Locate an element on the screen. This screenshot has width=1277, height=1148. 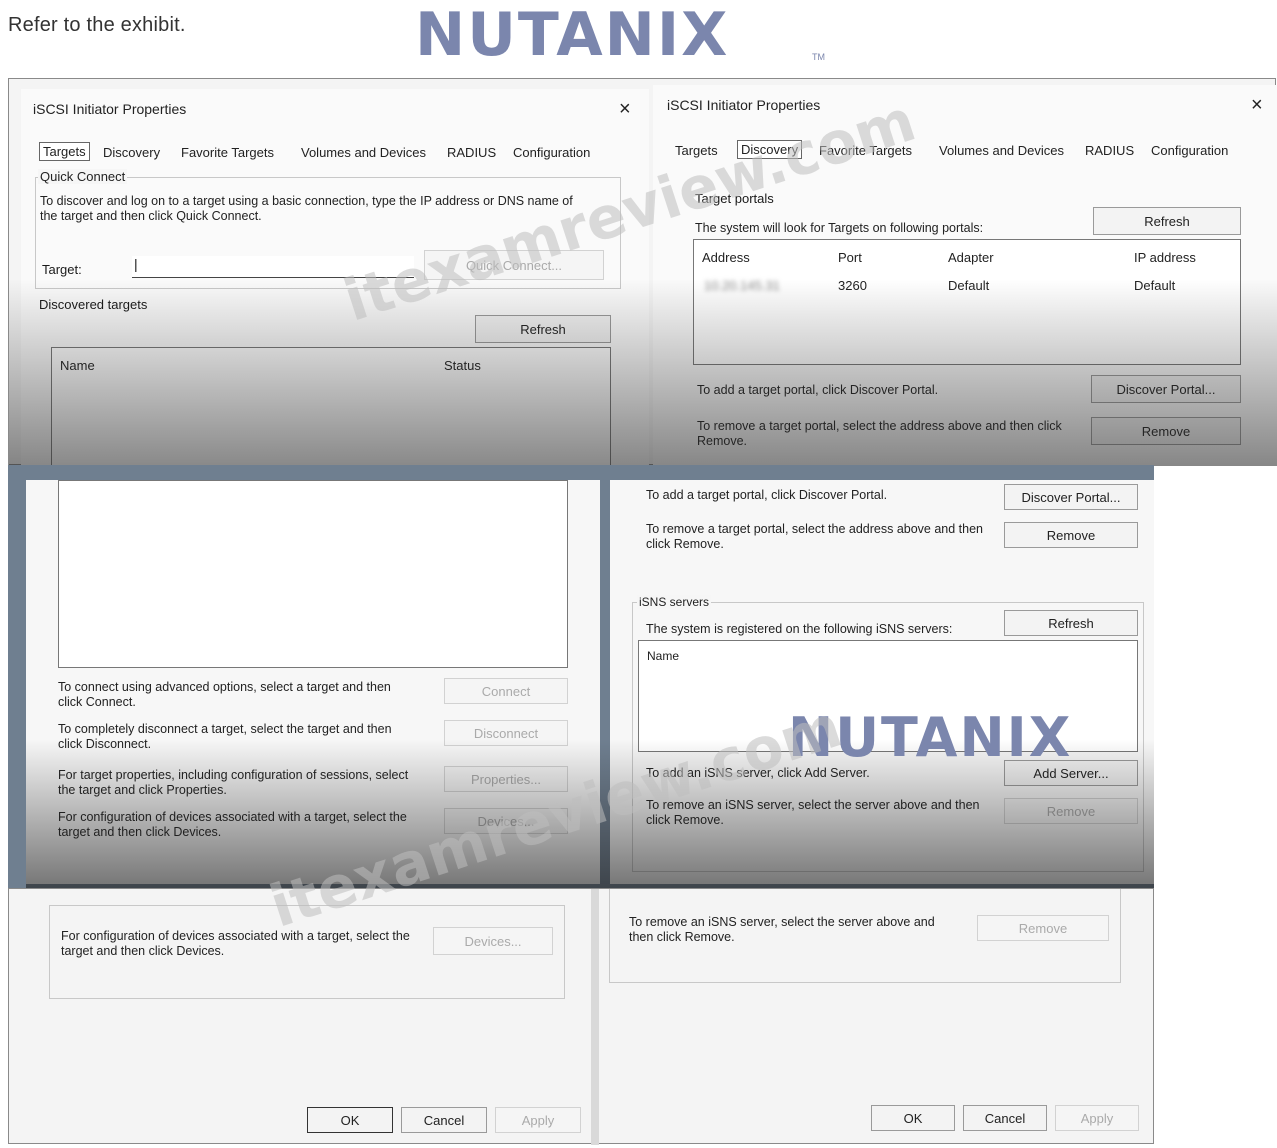
connect-button: Connect is located at coordinates (506, 691).